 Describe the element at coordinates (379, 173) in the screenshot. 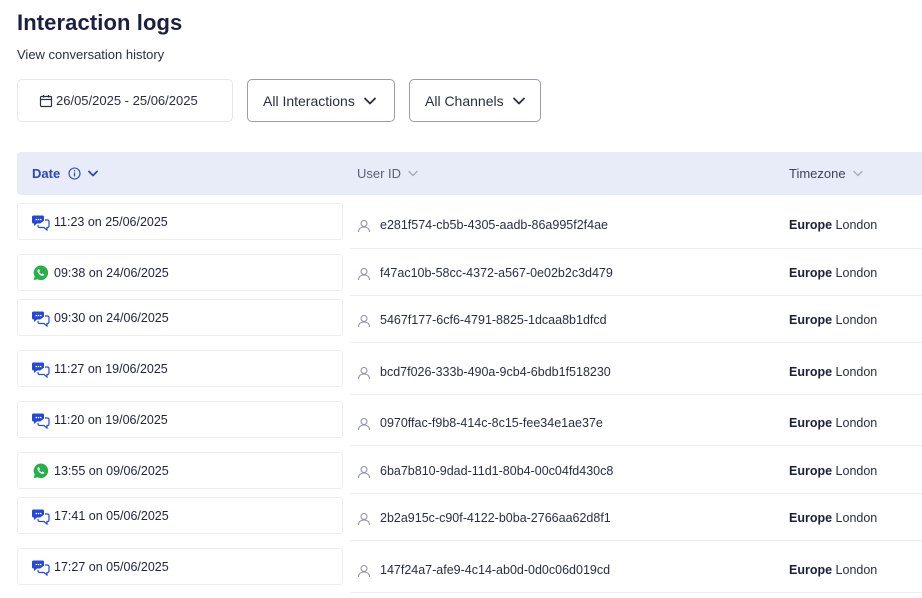

I see `column-header-user-id-label: User ID` at that location.